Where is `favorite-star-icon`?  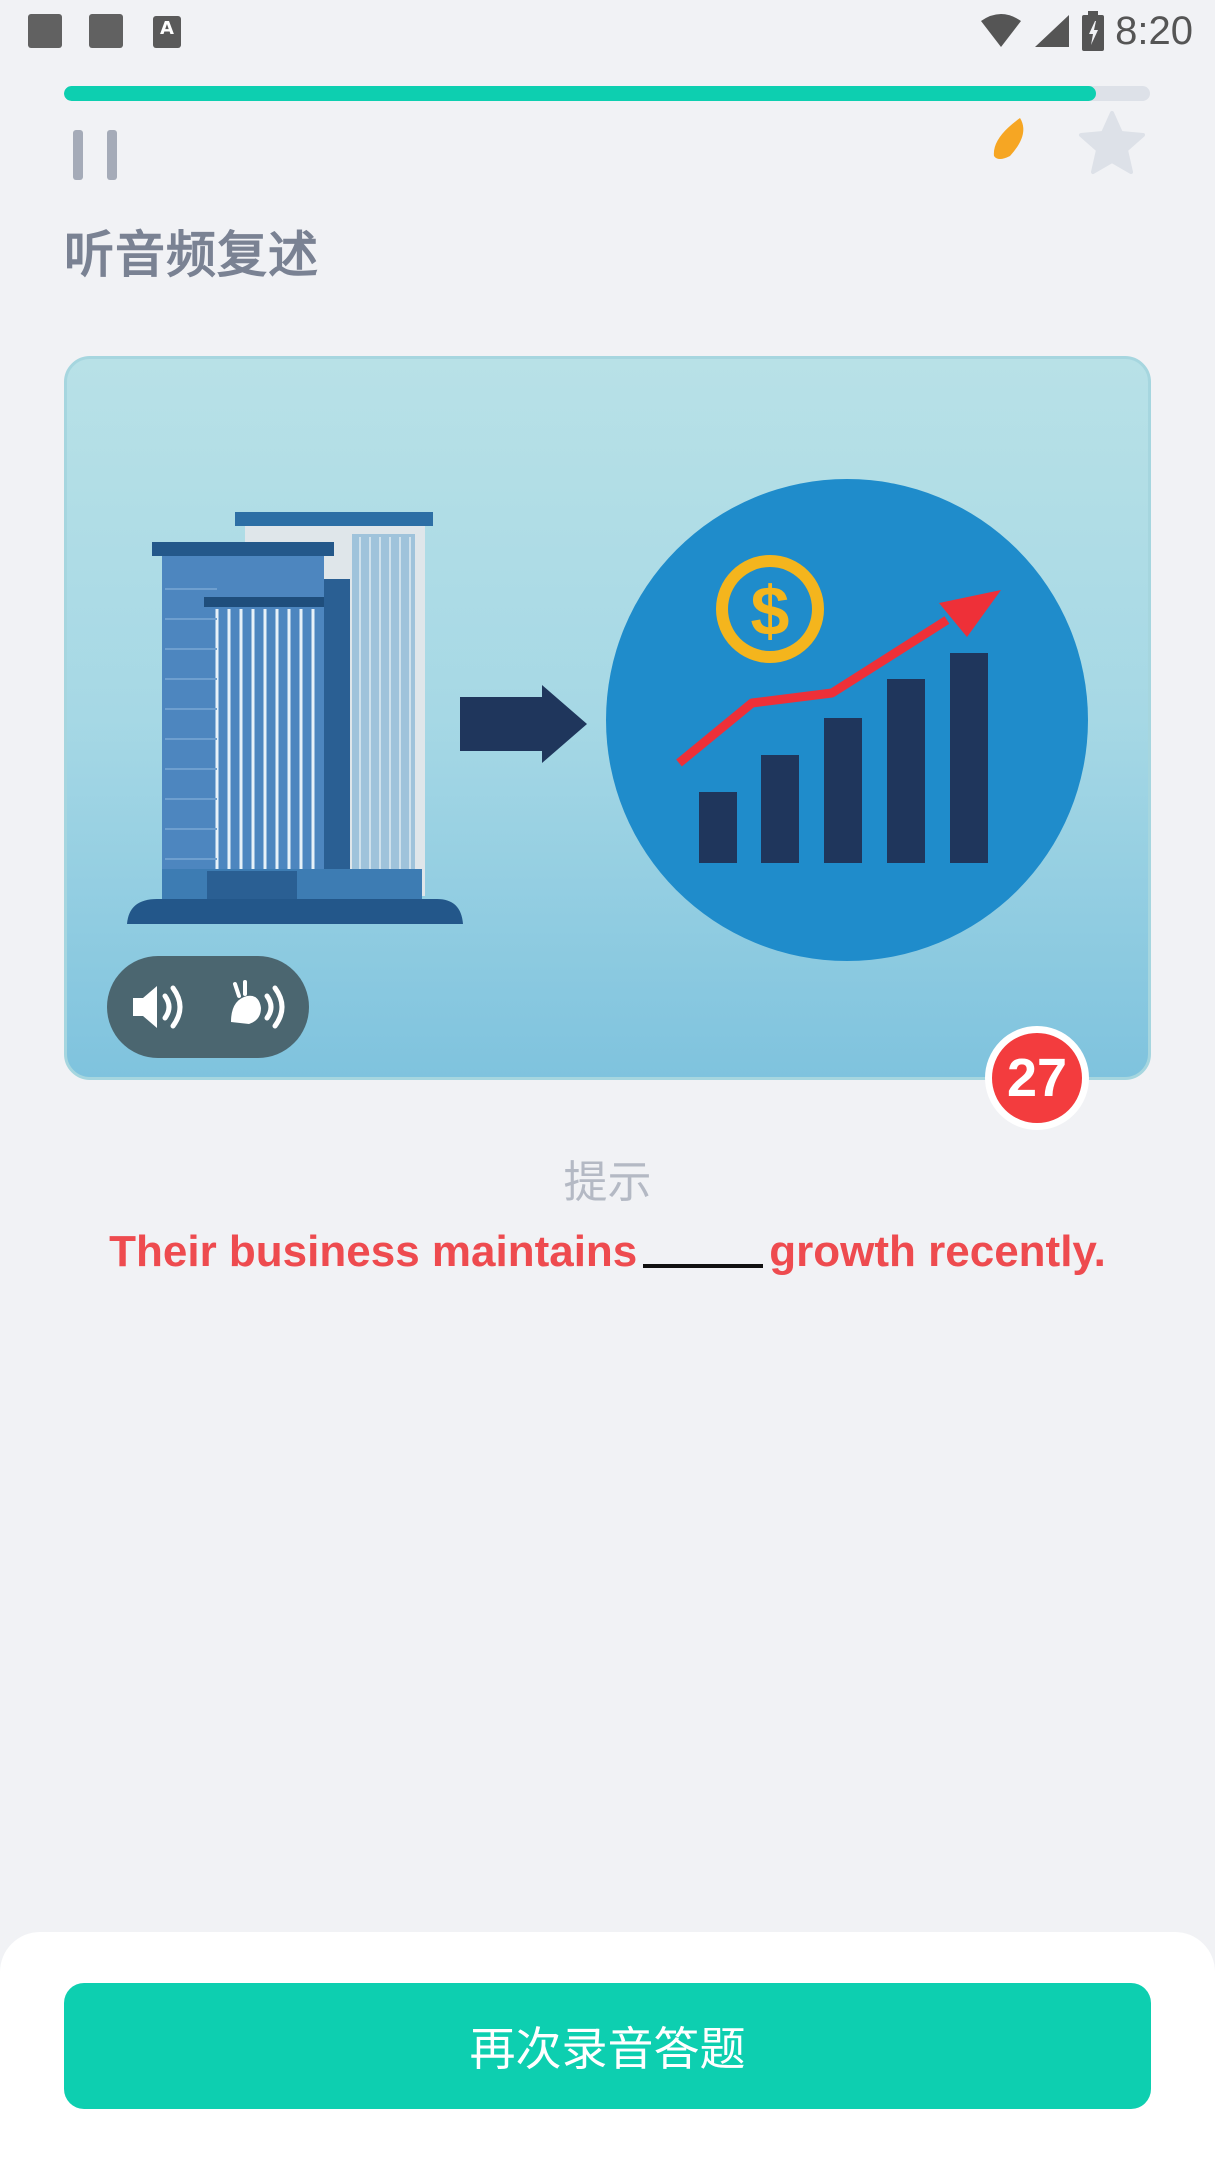 favorite-star-icon is located at coordinates (1112, 143).